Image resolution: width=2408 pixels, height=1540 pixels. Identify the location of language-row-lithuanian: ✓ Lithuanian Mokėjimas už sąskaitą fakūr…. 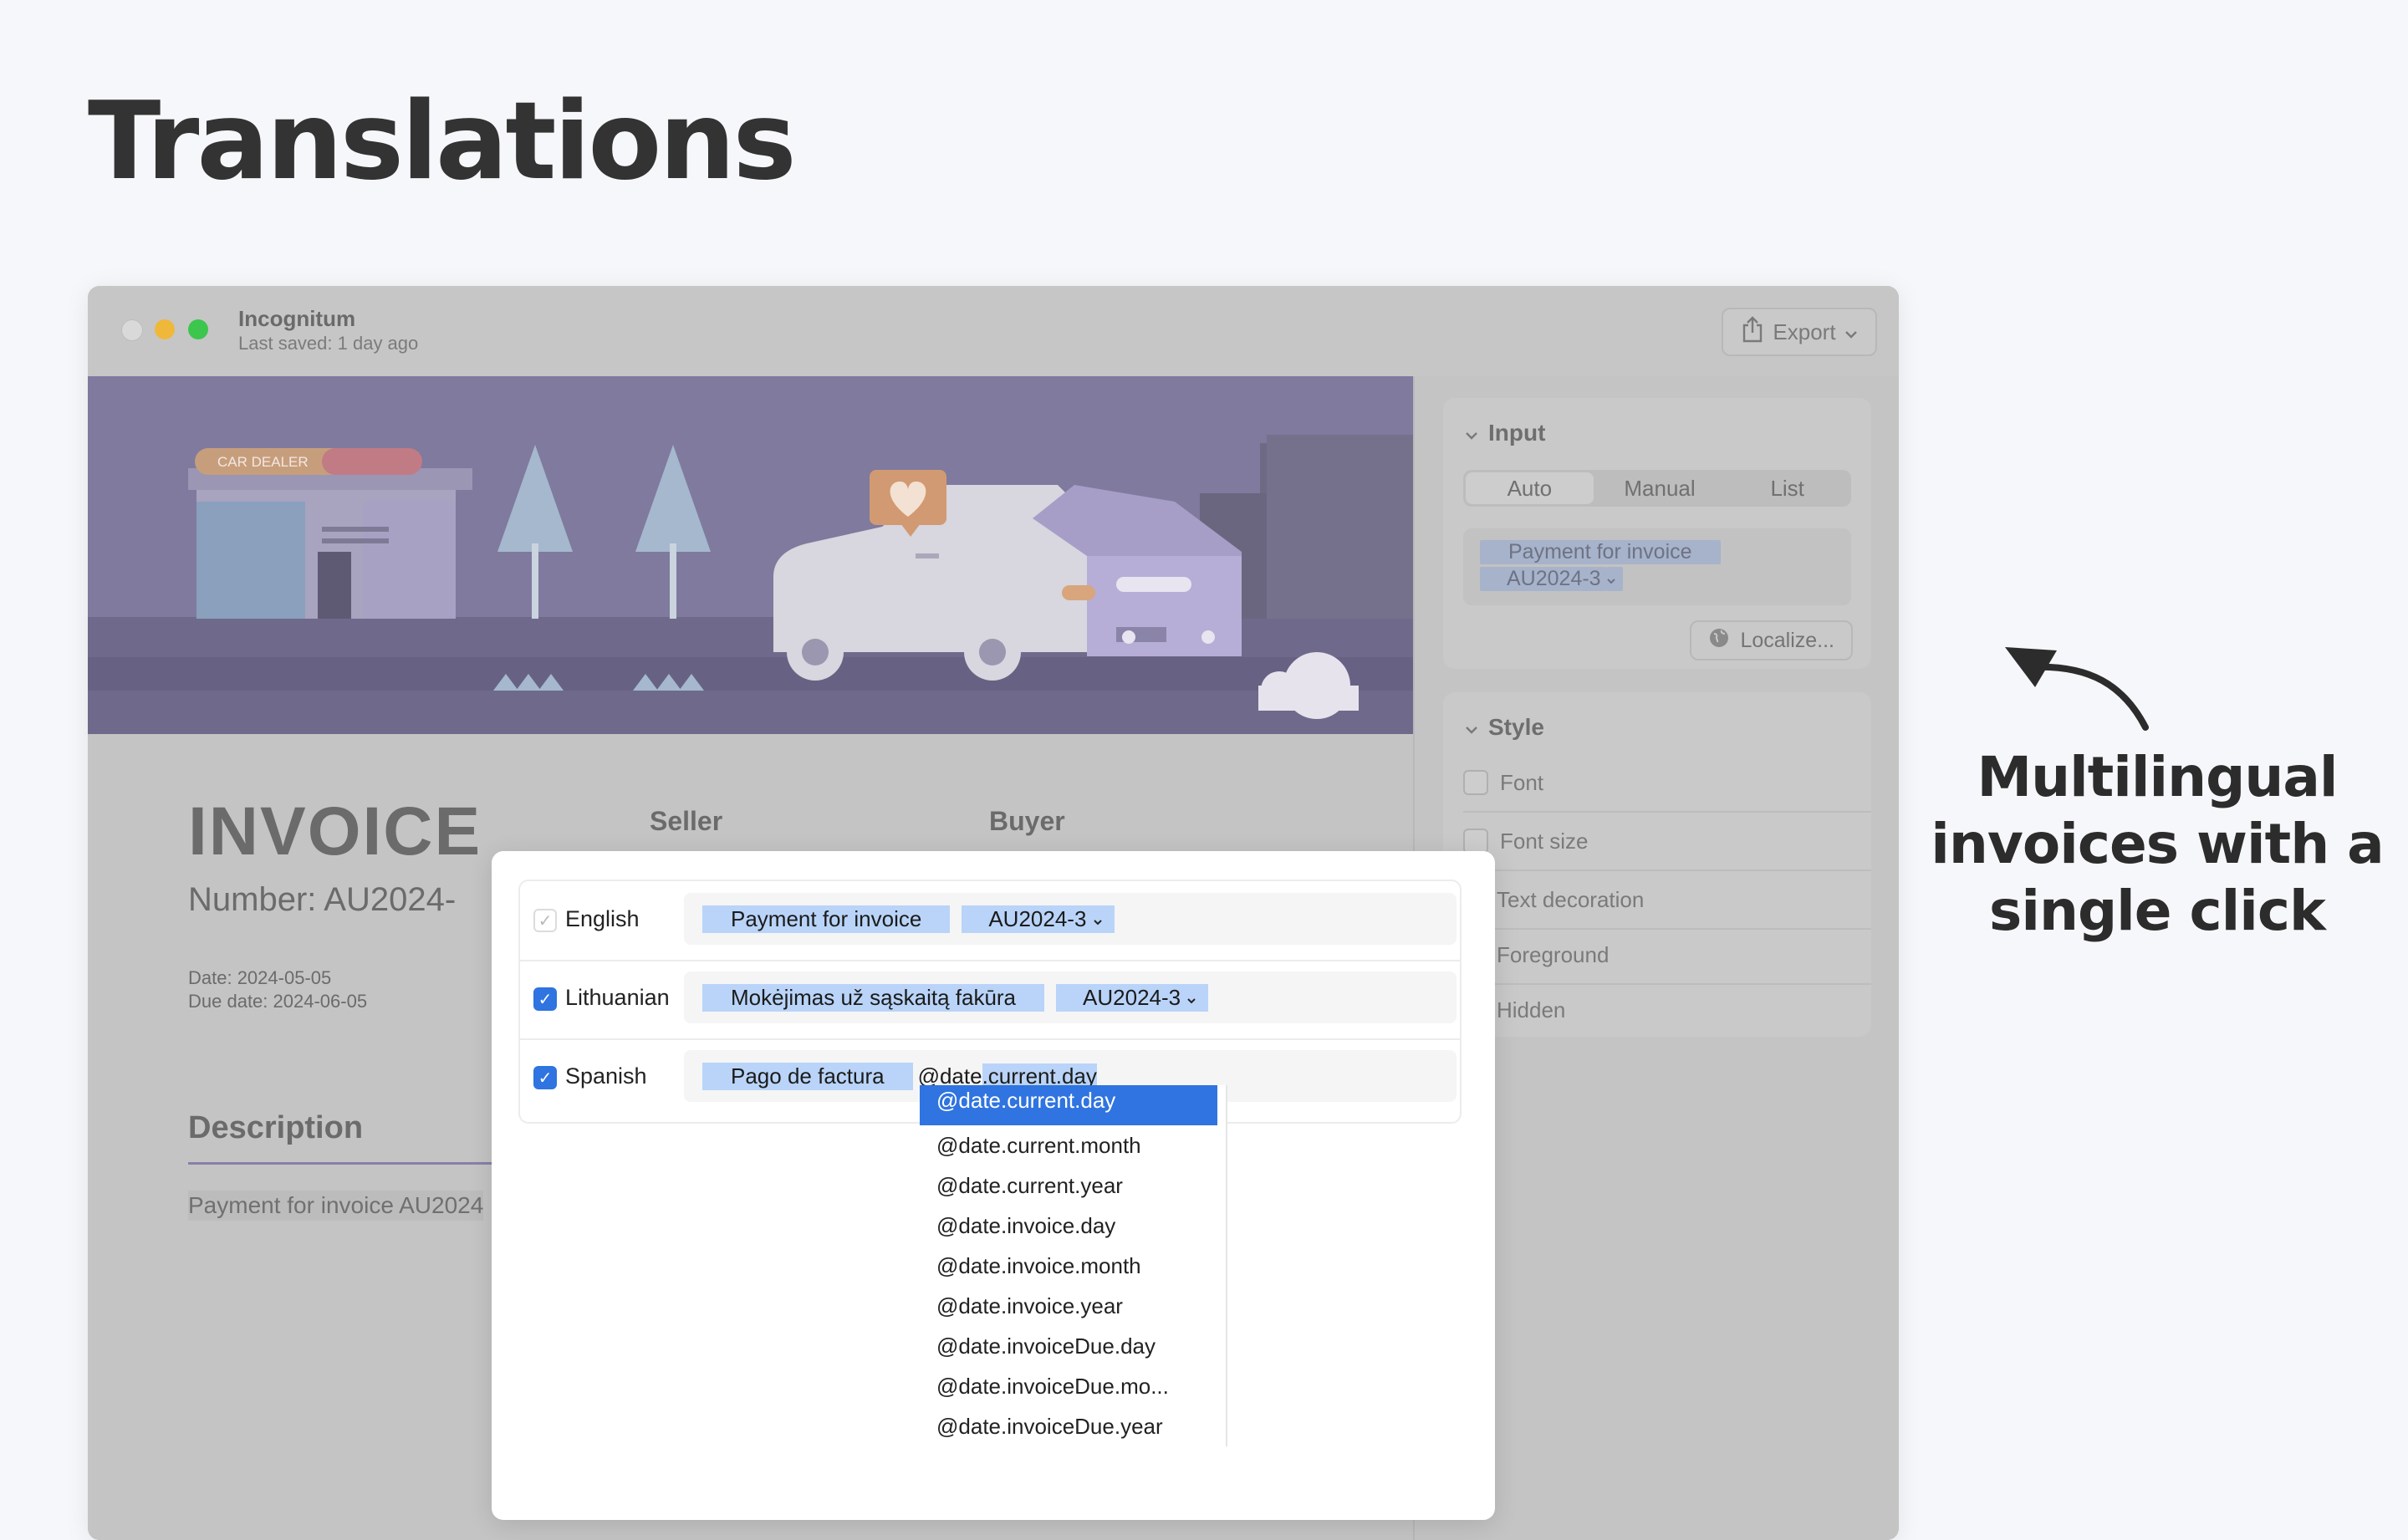
(990, 1000).